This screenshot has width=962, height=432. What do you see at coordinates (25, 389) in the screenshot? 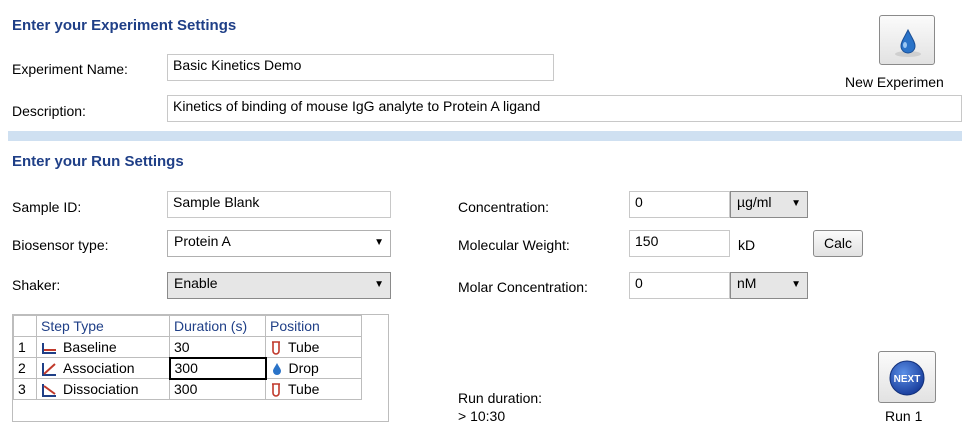
I see `row-index: 3` at bounding box center [25, 389].